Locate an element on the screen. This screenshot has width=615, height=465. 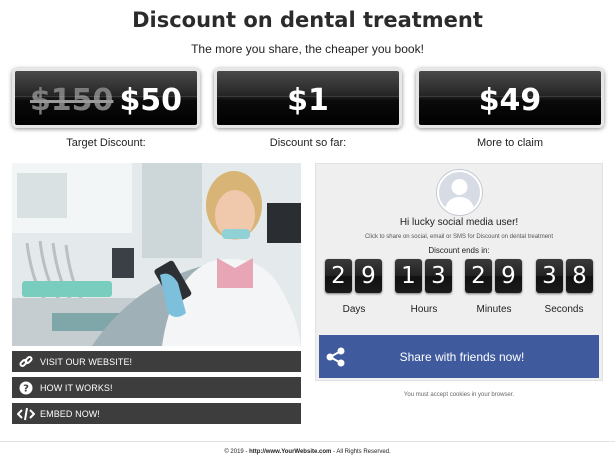
share-button-label: Share with friends now! is located at coordinates (462, 356).